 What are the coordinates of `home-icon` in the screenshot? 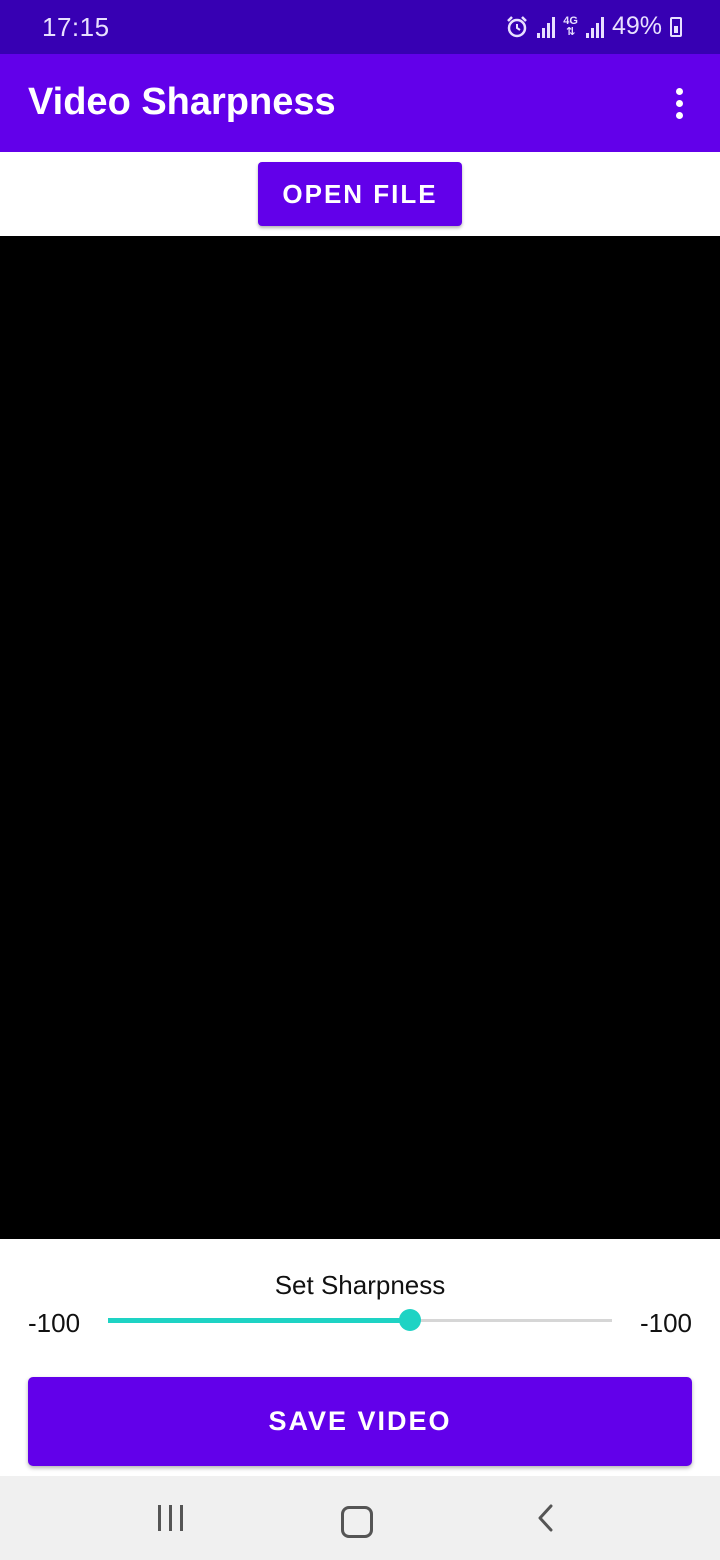 It's located at (357, 1522).